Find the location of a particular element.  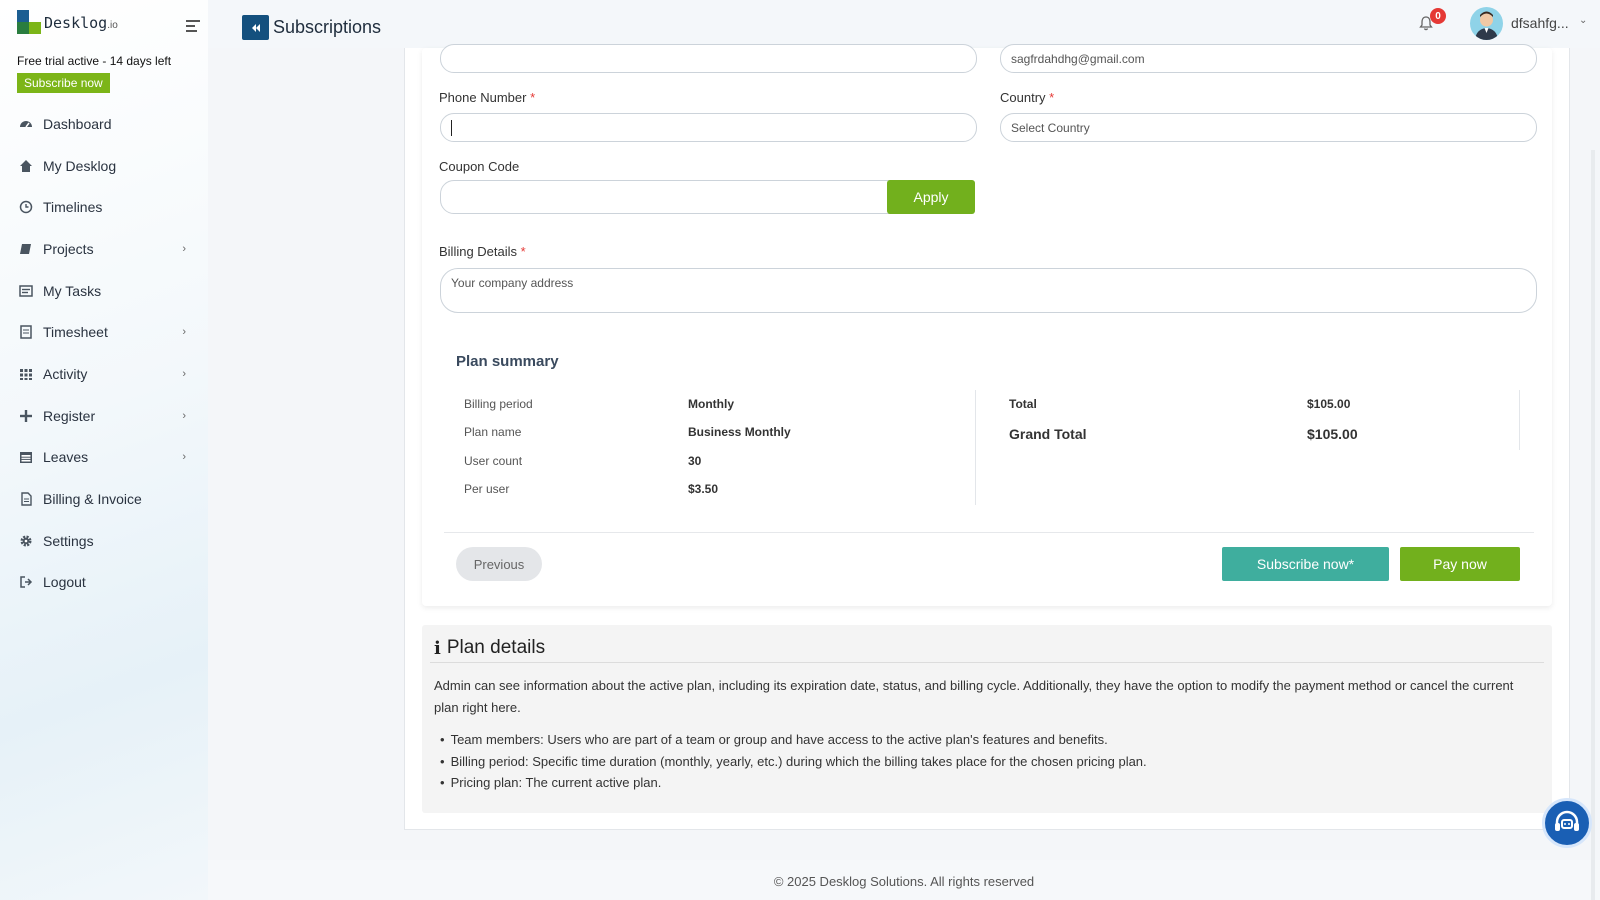

total-label: Total is located at coordinates (1023, 404).